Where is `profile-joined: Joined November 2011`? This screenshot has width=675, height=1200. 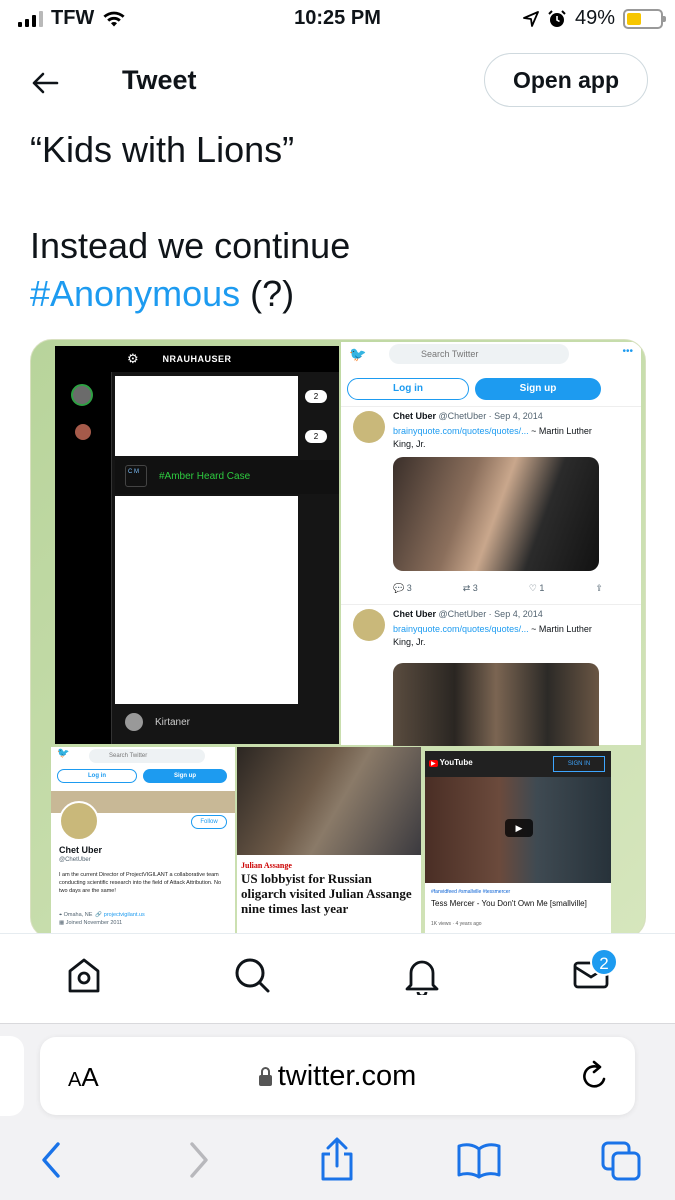
profile-joined: Joined November 2011 is located at coordinates (94, 923).